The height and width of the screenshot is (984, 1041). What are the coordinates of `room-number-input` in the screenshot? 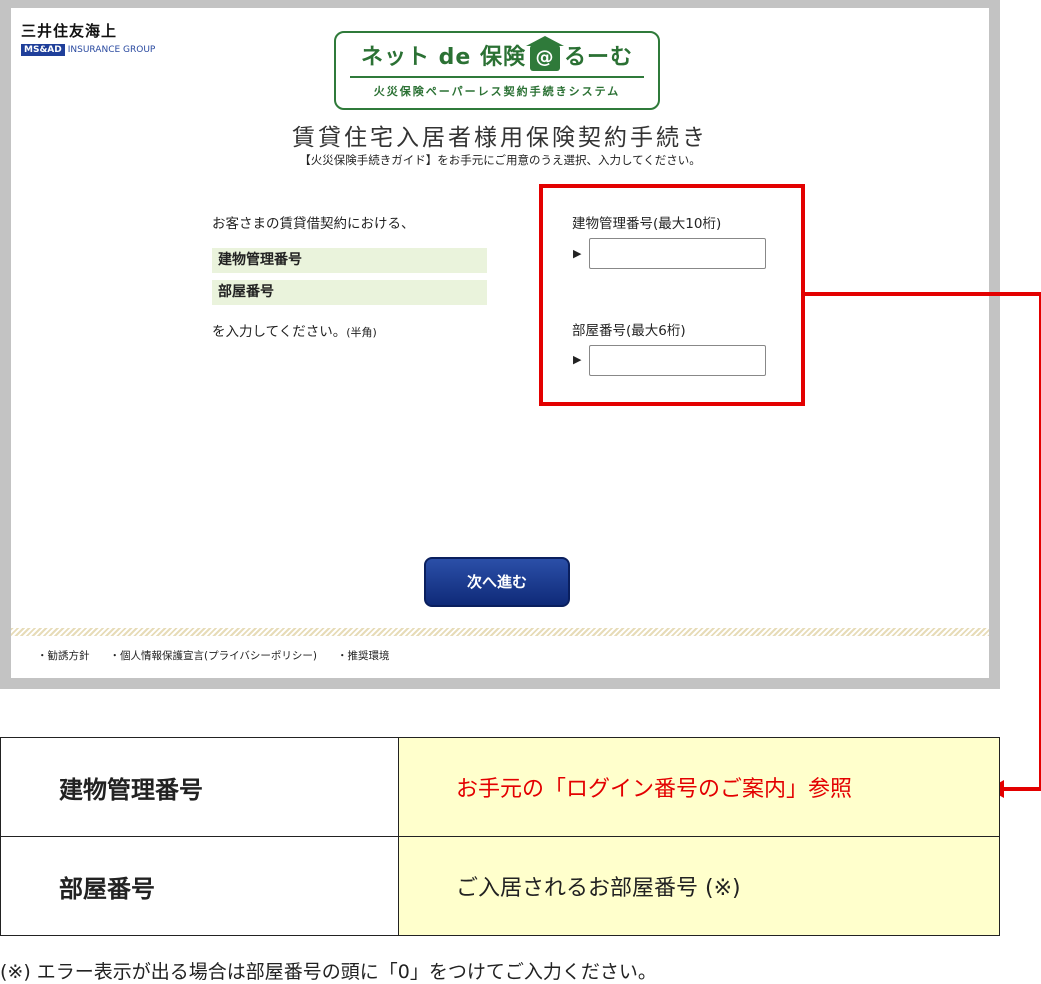 It's located at (677, 360).